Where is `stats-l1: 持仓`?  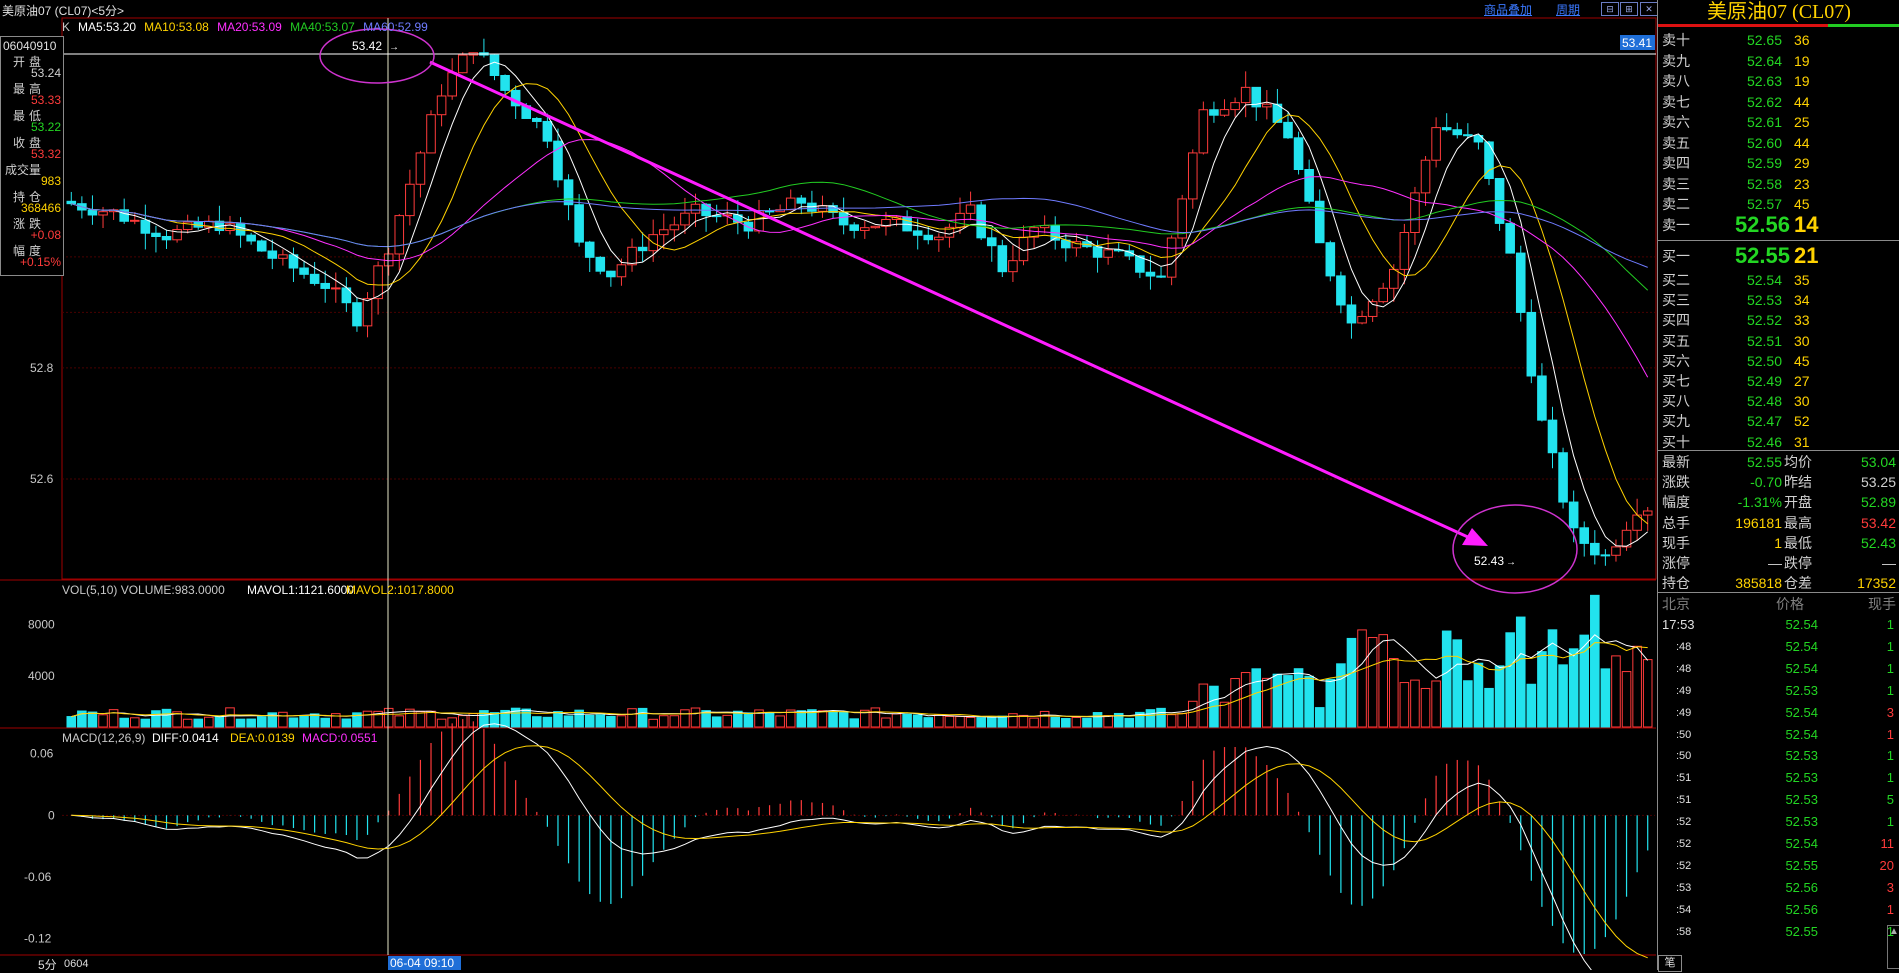 stats-l1: 持仓 is located at coordinates (1676, 583).